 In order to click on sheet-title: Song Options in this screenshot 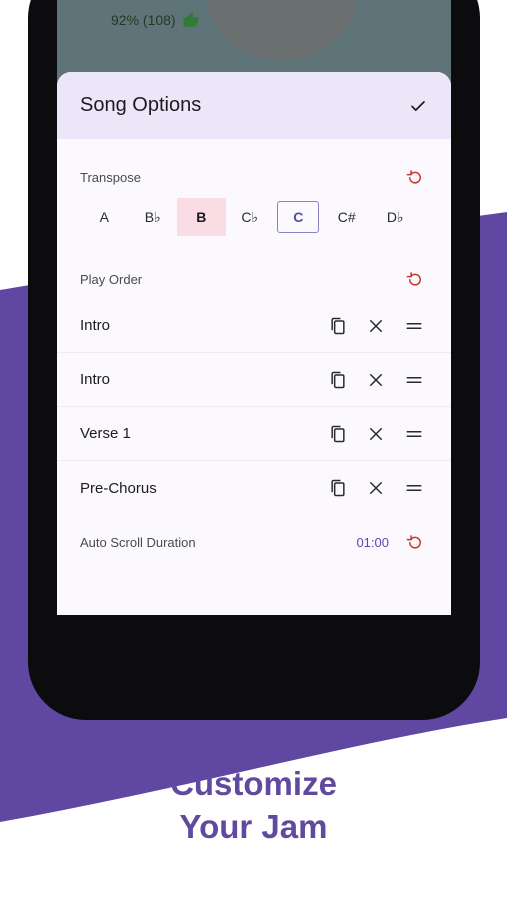, I will do `click(141, 105)`.